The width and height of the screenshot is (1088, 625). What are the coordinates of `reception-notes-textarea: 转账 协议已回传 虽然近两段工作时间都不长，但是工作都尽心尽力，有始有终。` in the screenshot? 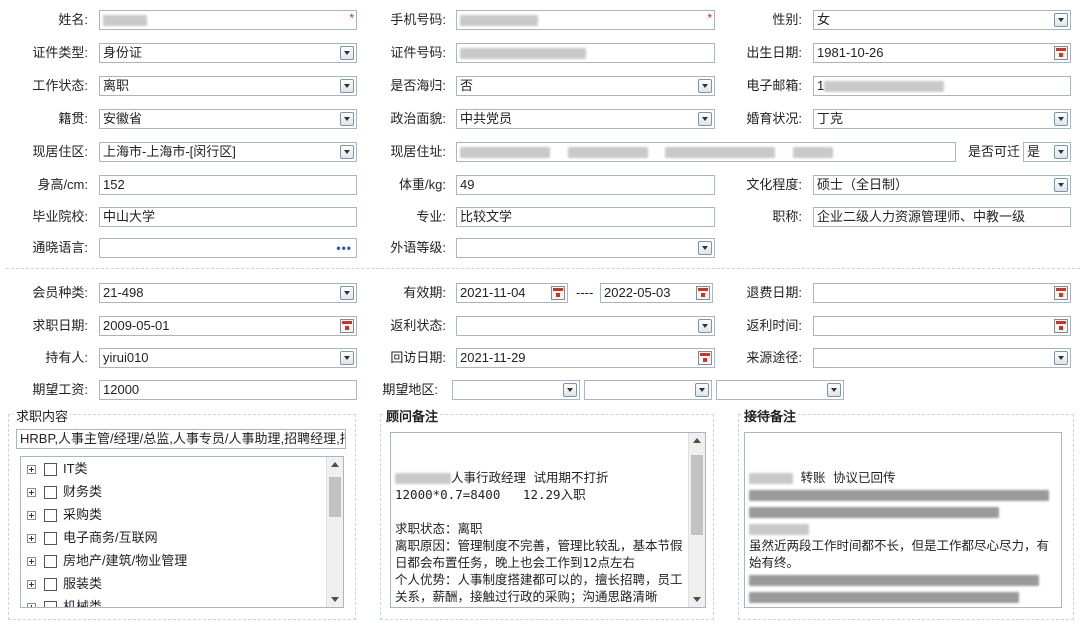 It's located at (903, 520).